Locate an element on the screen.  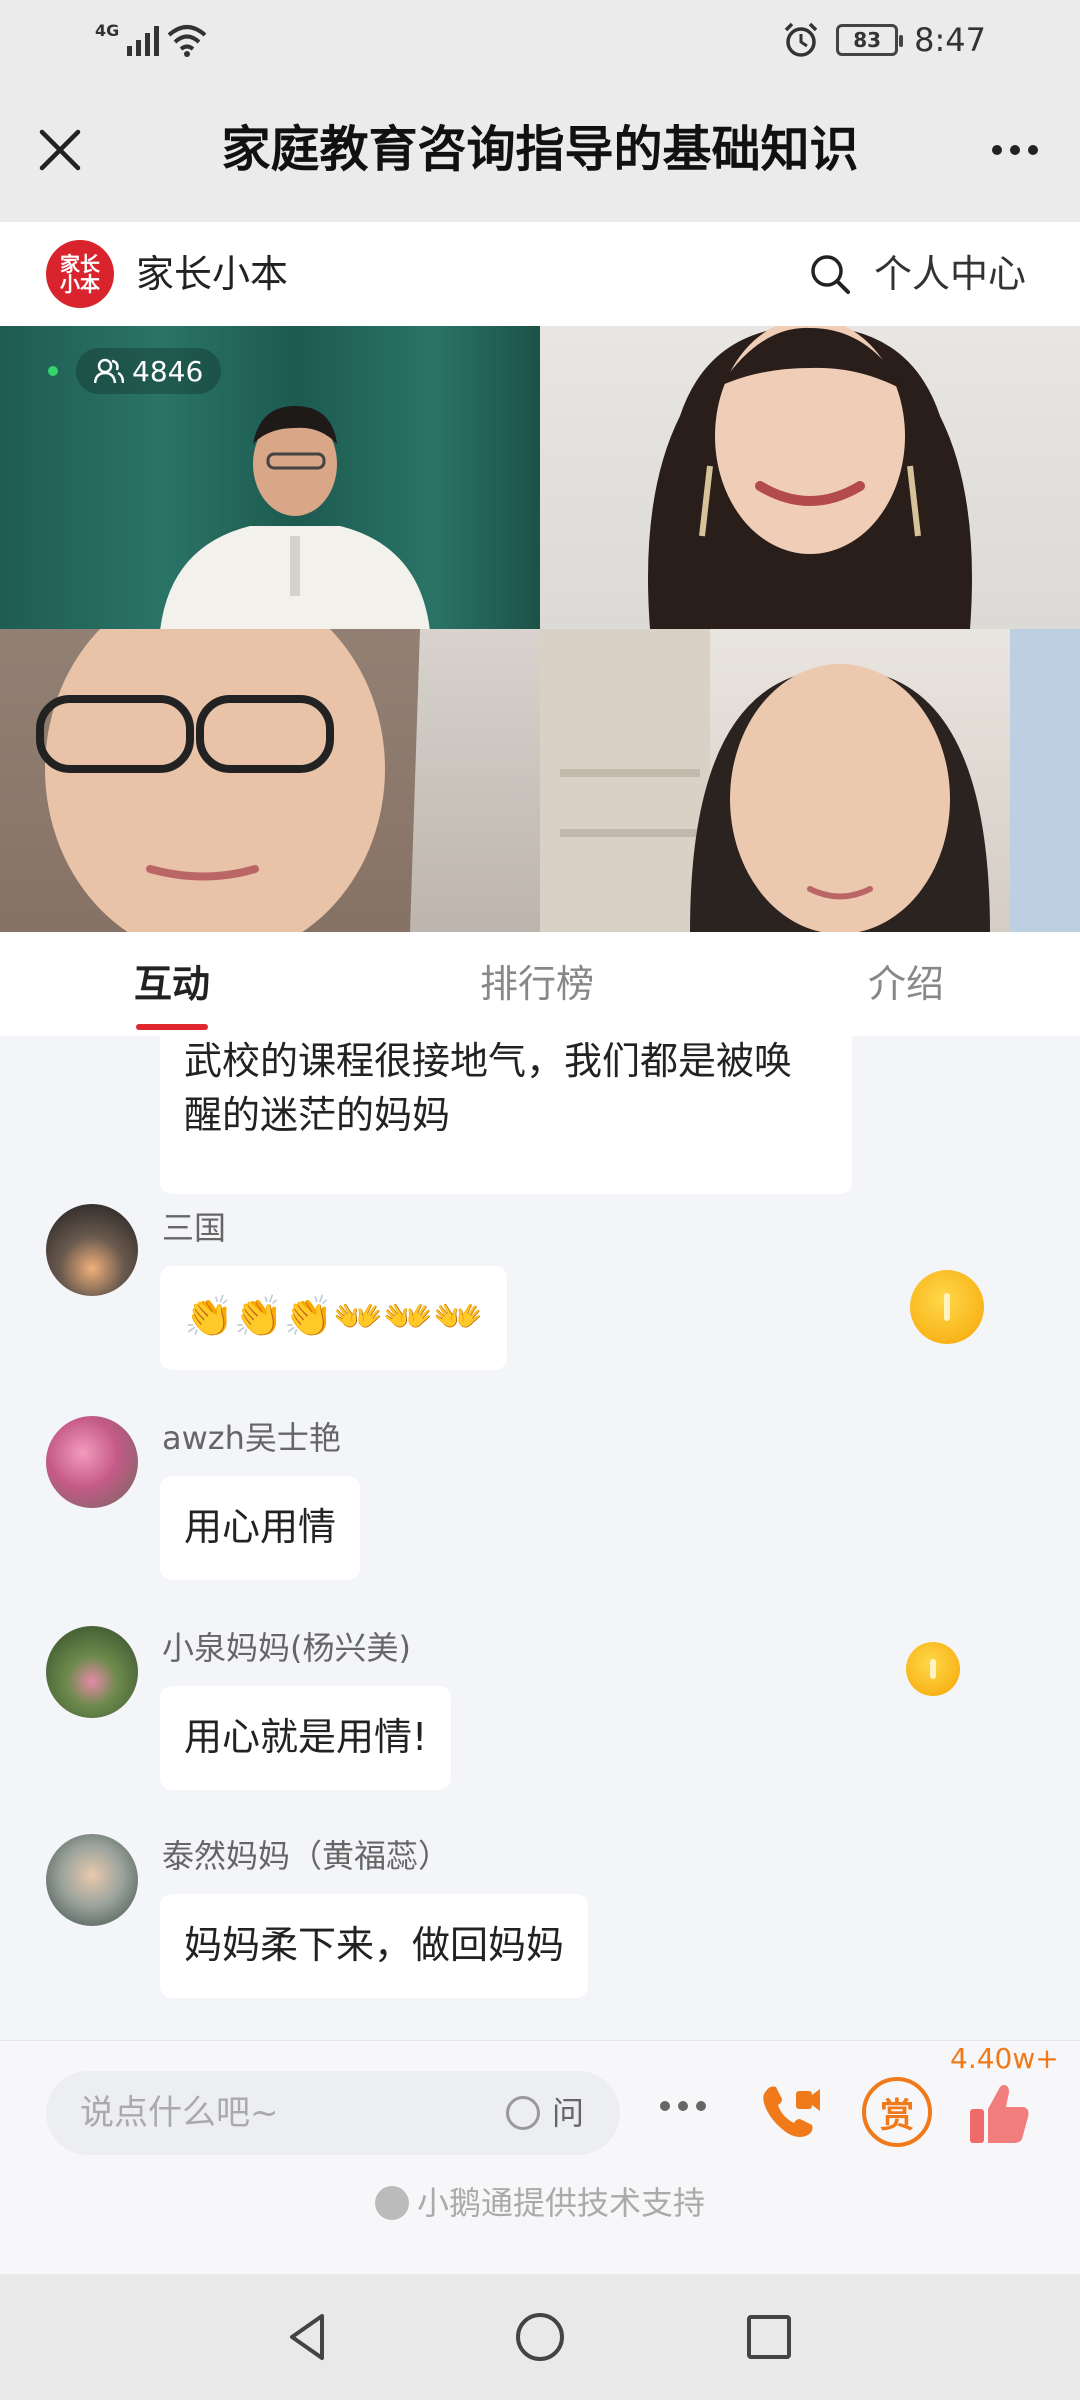
viewer-count-badge: 4846 is located at coordinates (149, 371).